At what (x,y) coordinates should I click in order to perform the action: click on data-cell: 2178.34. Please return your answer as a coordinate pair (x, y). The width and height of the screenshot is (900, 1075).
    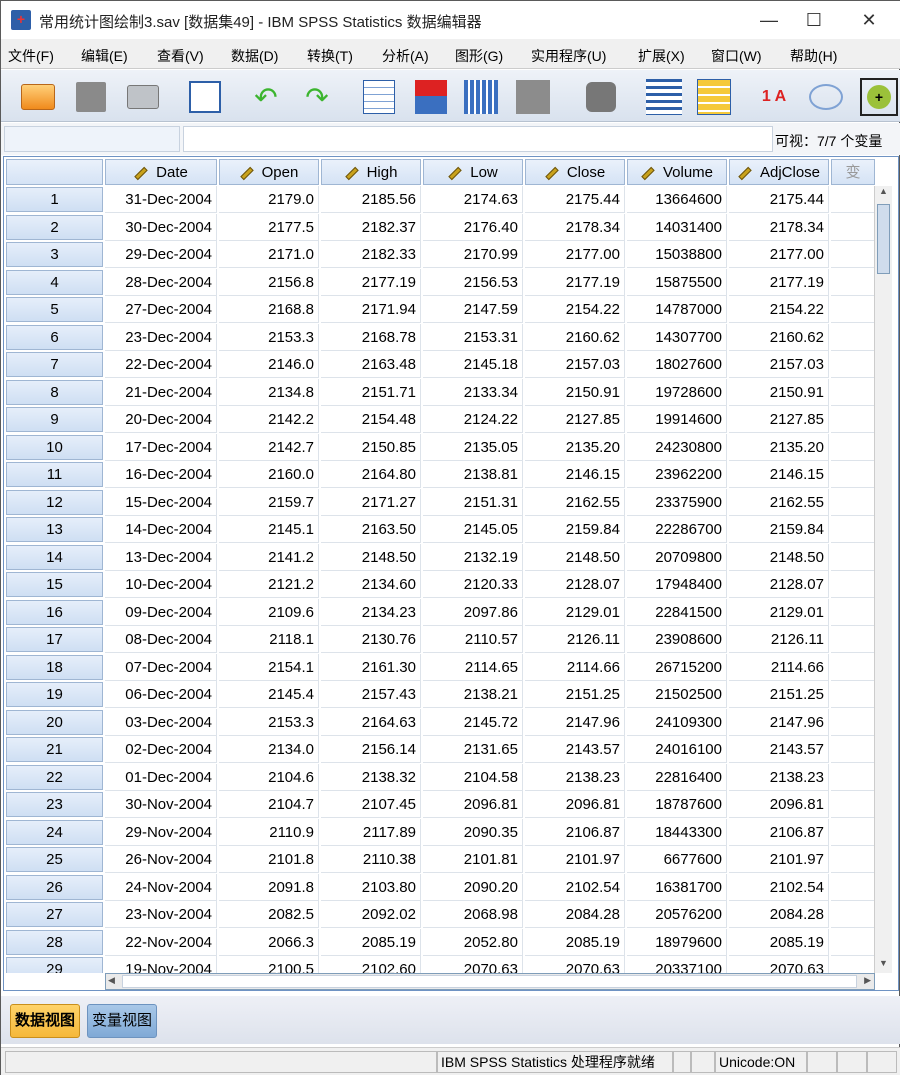
    Looking at the image, I should click on (575, 227).